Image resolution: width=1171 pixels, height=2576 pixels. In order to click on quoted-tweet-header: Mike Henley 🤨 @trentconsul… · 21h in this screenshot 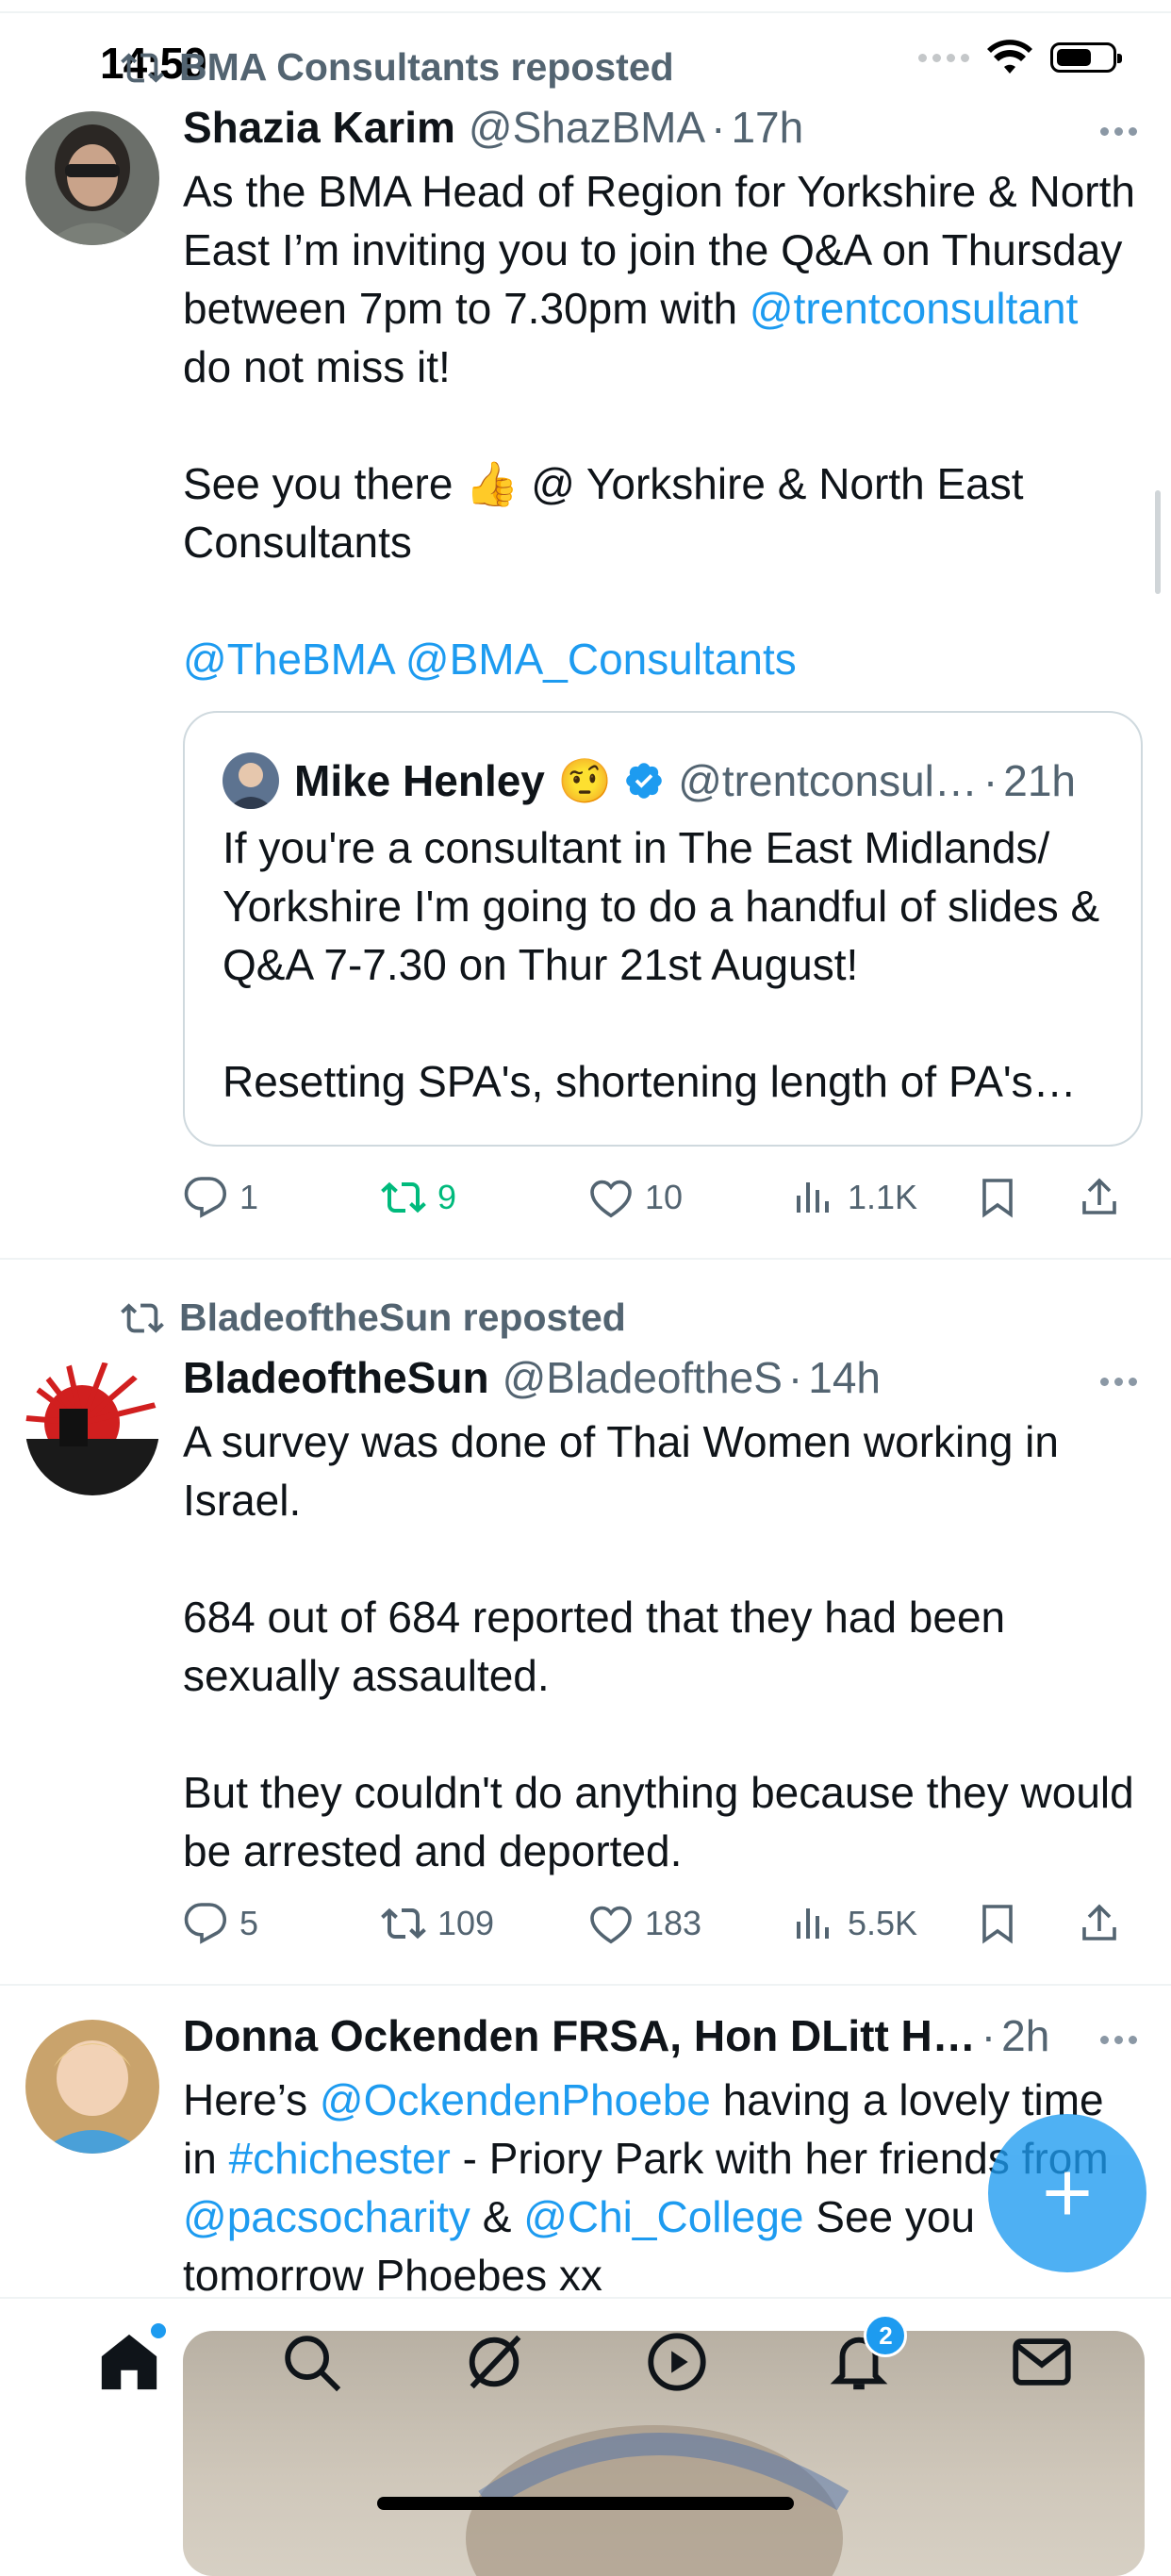, I will do `click(649, 780)`.